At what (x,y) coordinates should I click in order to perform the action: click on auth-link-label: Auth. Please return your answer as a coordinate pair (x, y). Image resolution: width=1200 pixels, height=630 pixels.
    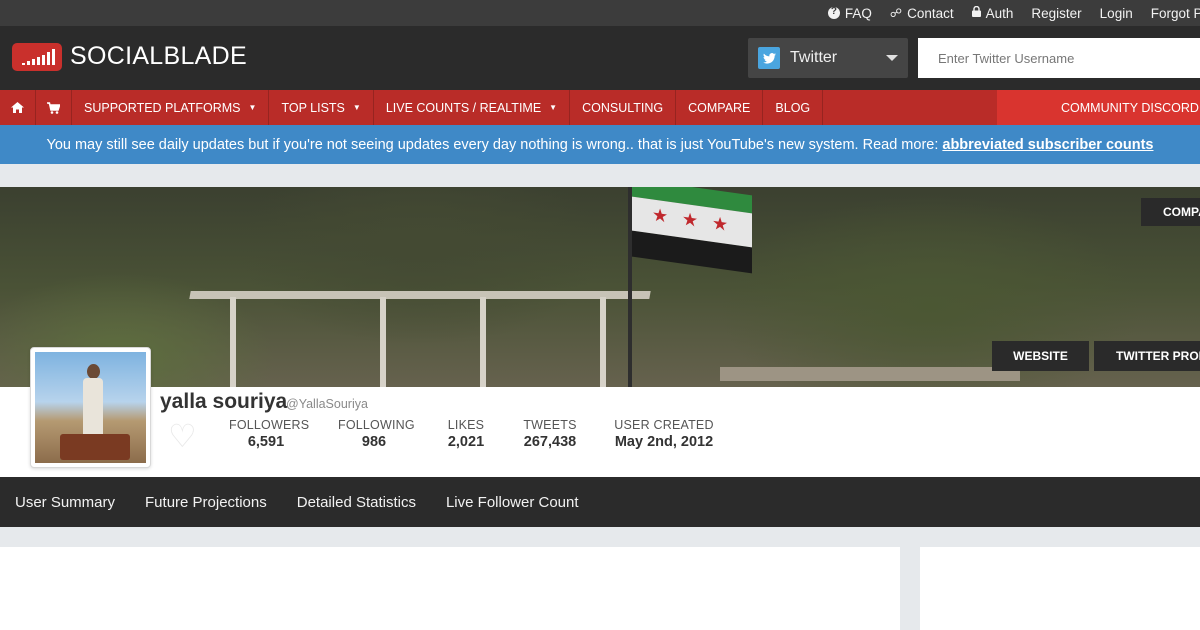
    Looking at the image, I should click on (999, 13).